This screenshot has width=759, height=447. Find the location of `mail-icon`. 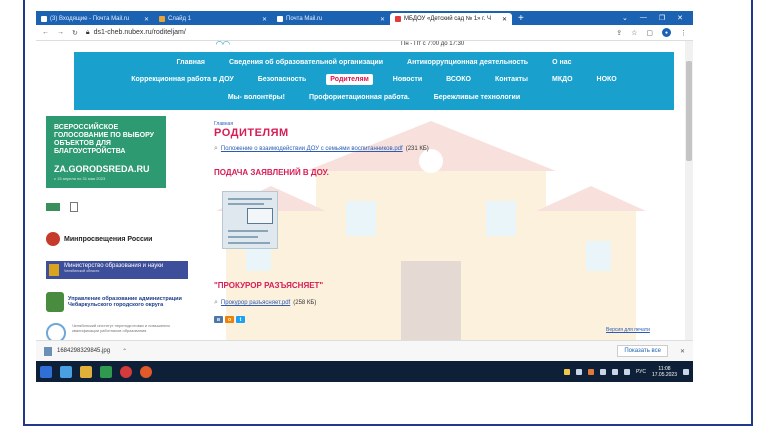

mail-icon is located at coordinates (44, 19).